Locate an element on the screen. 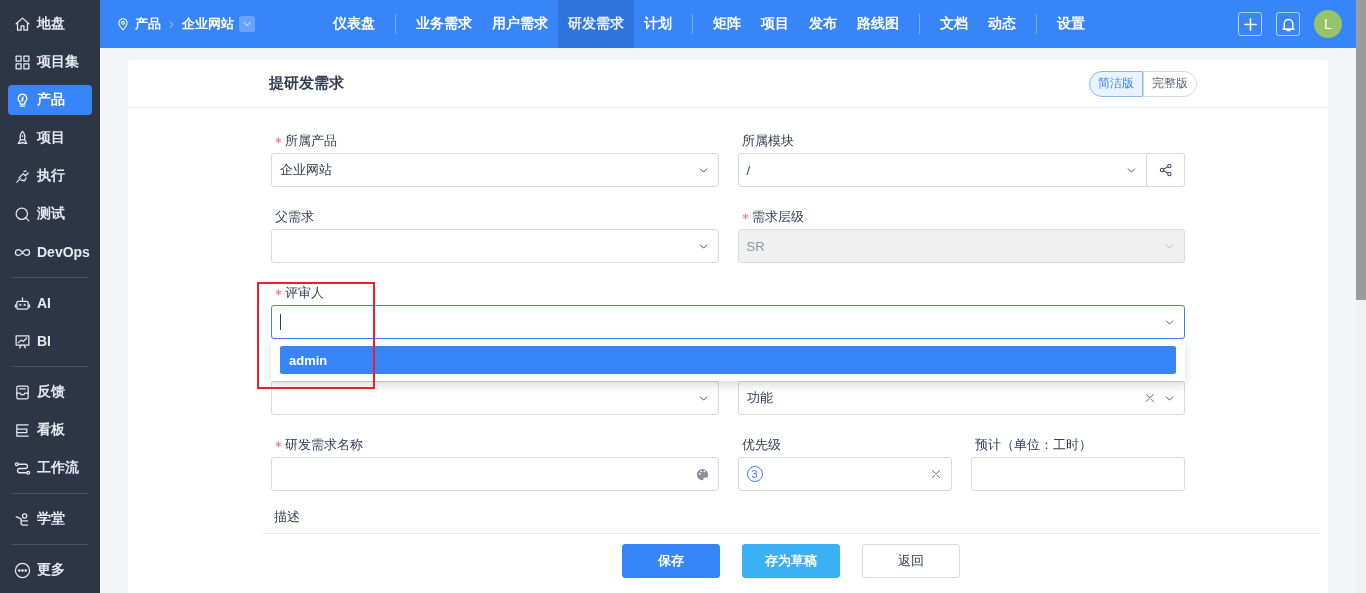  chart-board-icon is located at coordinates (22, 341).